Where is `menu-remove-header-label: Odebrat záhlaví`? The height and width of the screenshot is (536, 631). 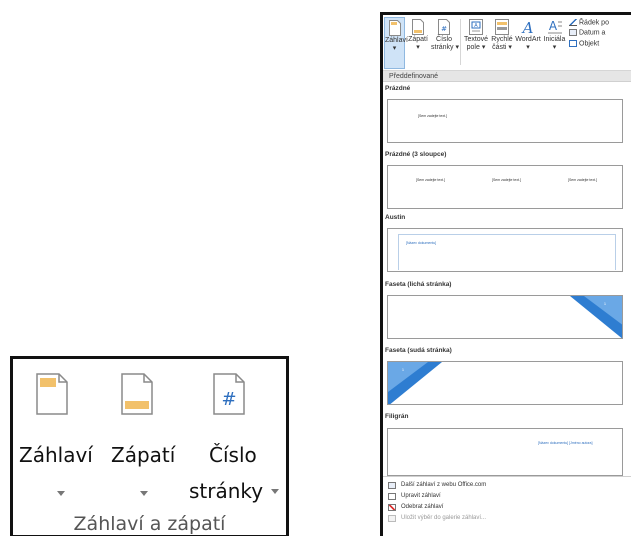
menu-remove-header-label: Odebrat záhlaví is located at coordinates (422, 507).